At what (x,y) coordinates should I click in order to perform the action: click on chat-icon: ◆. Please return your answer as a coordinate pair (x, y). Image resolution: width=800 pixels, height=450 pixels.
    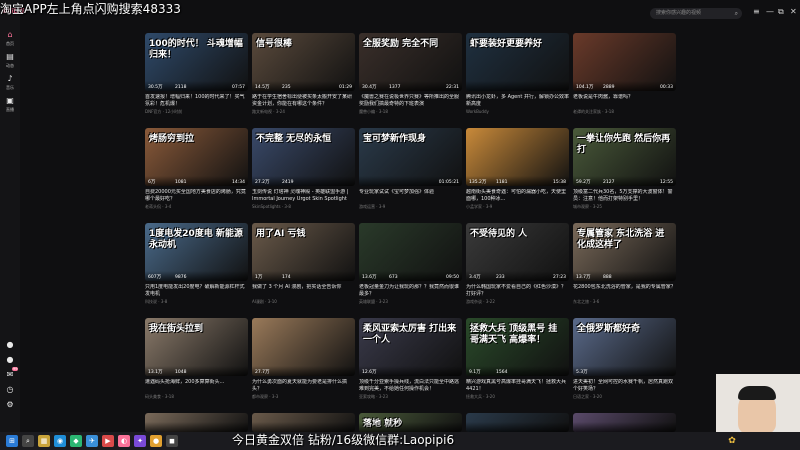
    Looking at the image, I should click on (76, 441).